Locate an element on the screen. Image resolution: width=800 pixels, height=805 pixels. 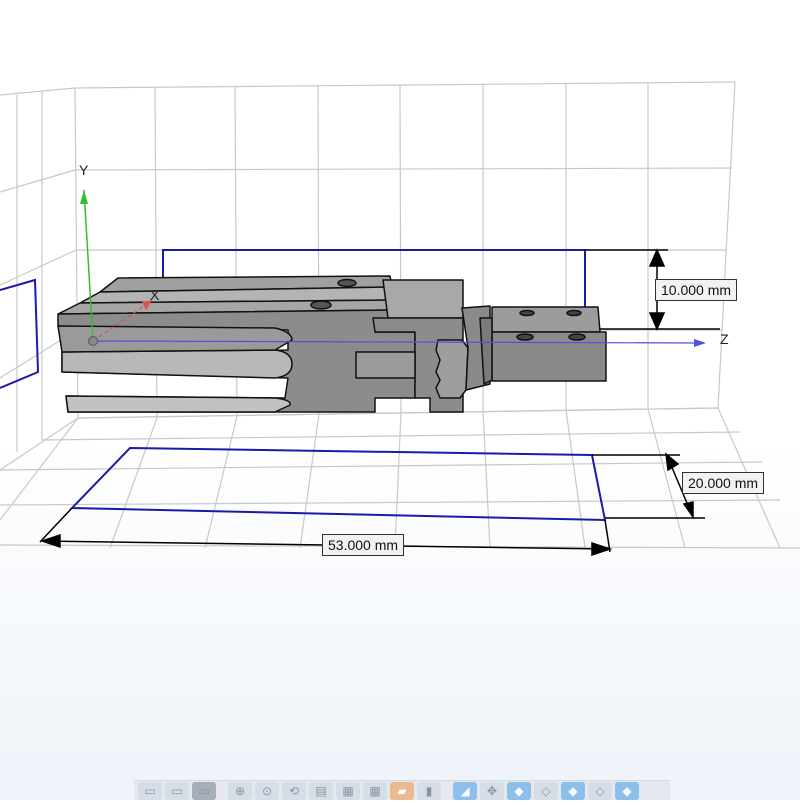
length-dimension-label: 53.000 mm is located at coordinates (363, 545).